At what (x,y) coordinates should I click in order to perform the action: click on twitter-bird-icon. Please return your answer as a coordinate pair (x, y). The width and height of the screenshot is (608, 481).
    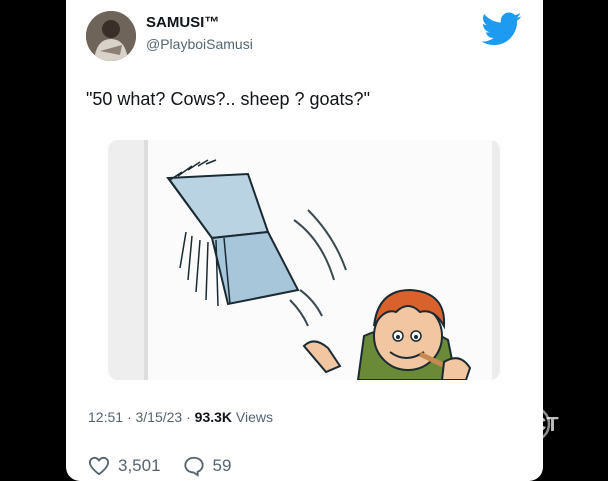
    Looking at the image, I should click on (502, 28).